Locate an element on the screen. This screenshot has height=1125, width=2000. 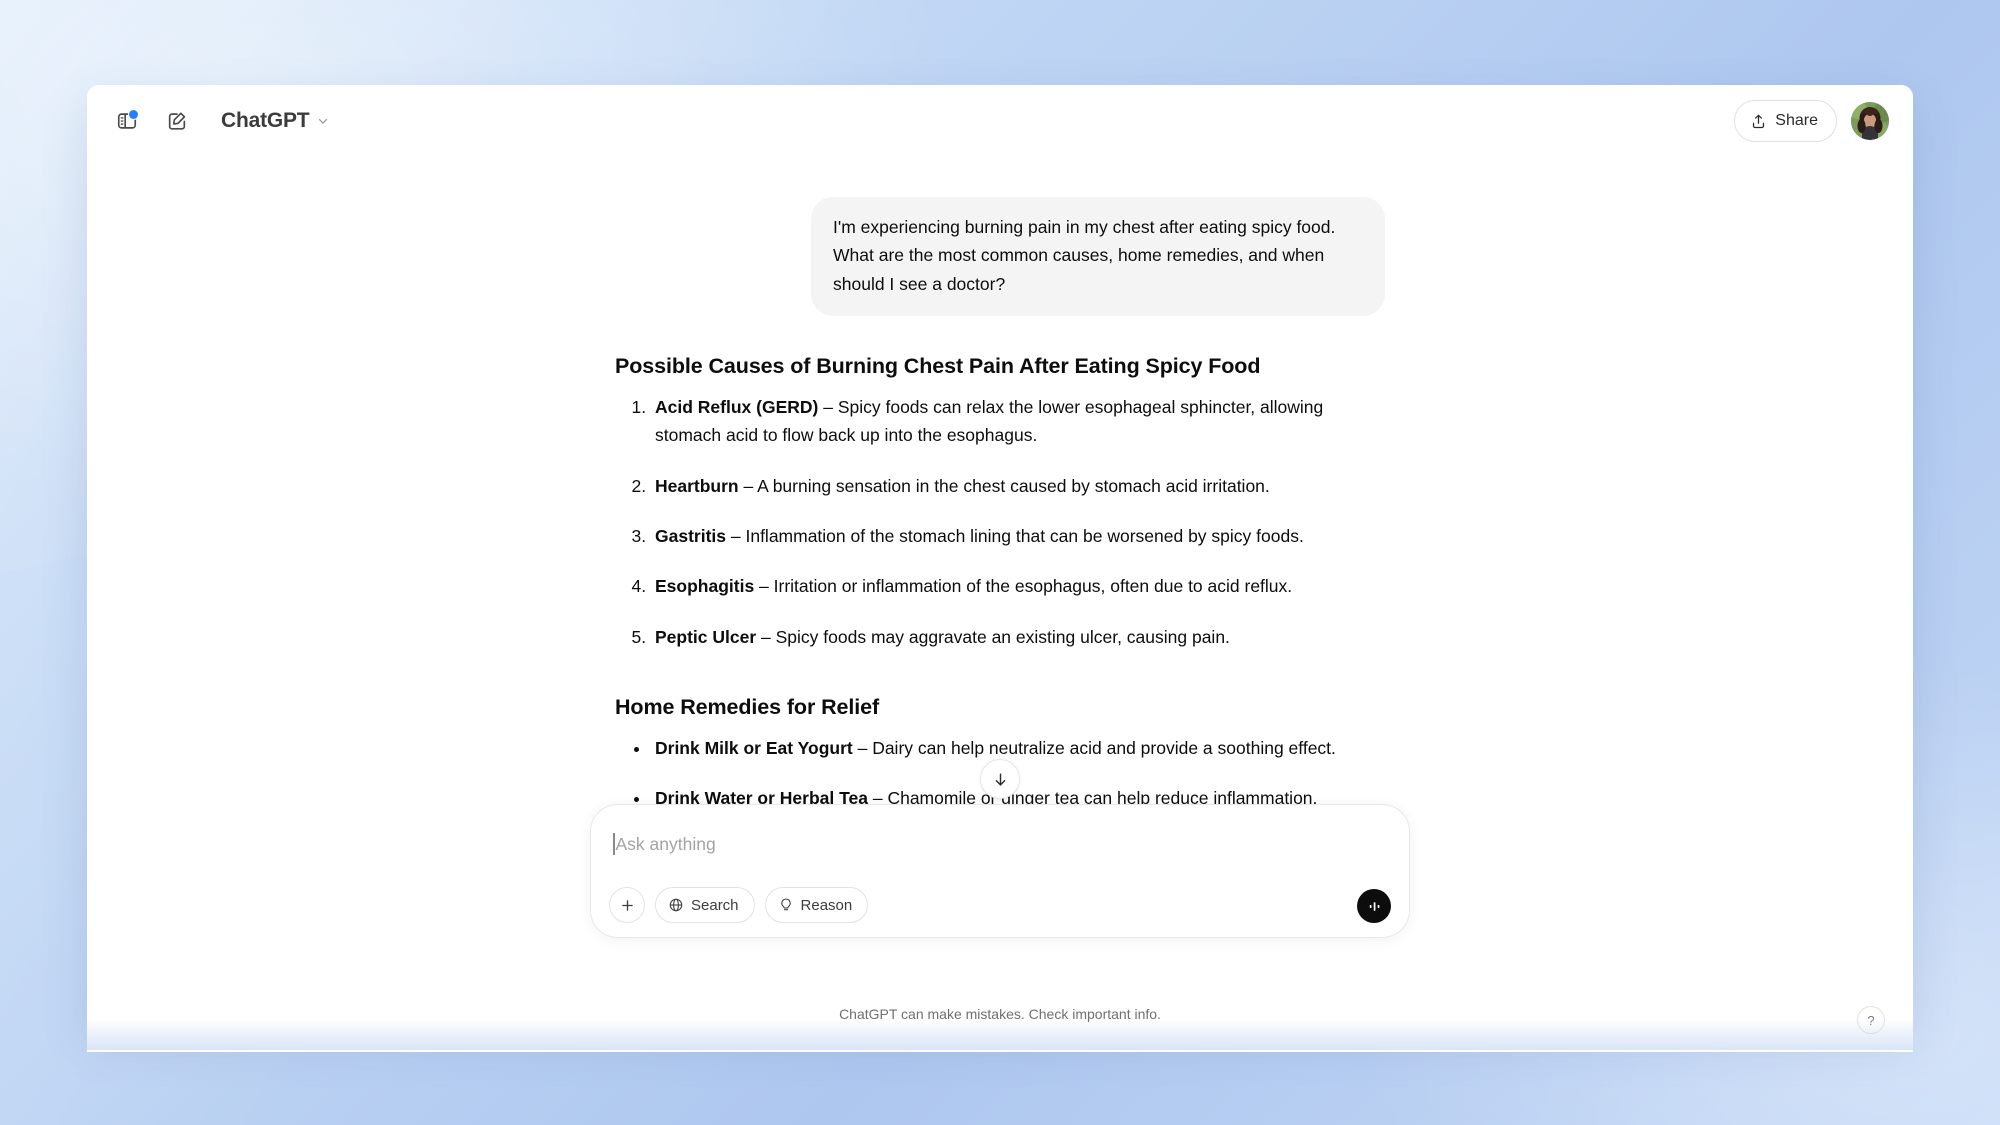
message-input-placeholder: Ask anything is located at coordinates (665, 843).